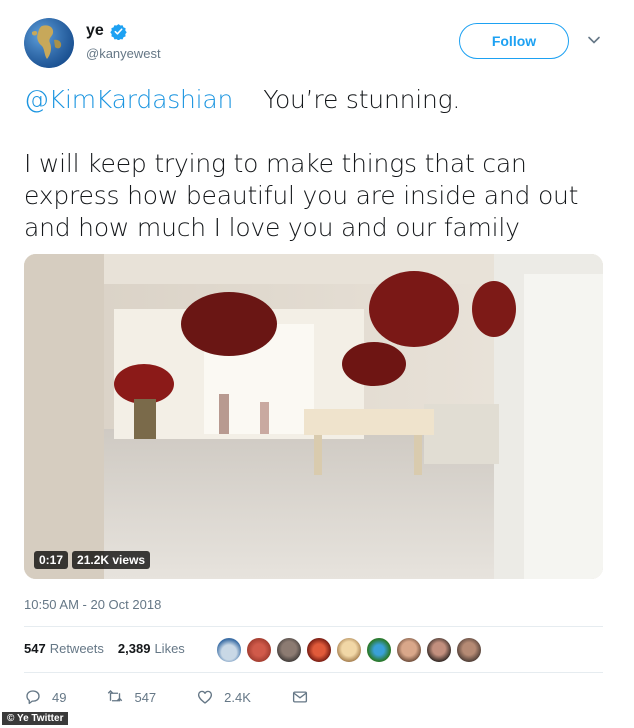 This screenshot has height=728, width=634. I want to click on watermark: © Ye Twitter, so click(35, 718).